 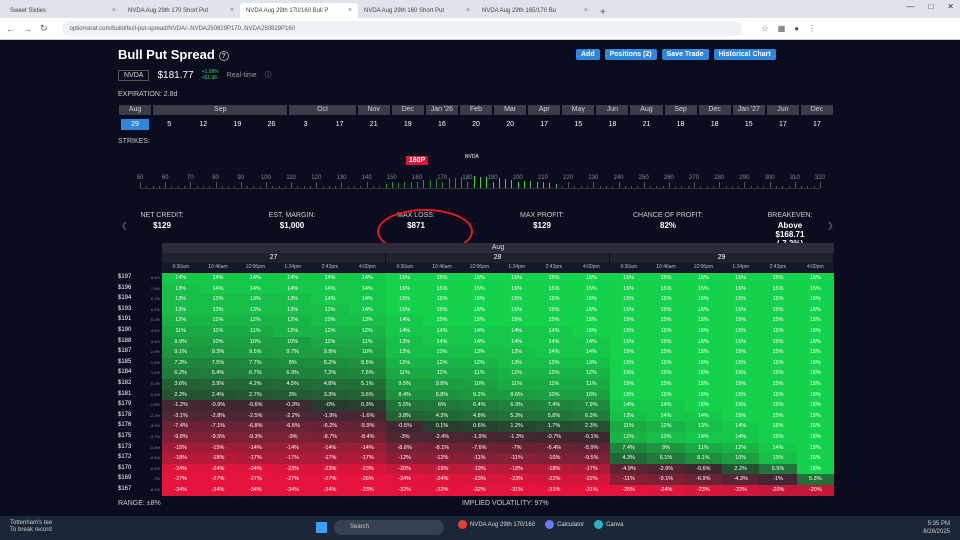 I want to click on table-cell: 5.8%, so click(x=554, y=416).